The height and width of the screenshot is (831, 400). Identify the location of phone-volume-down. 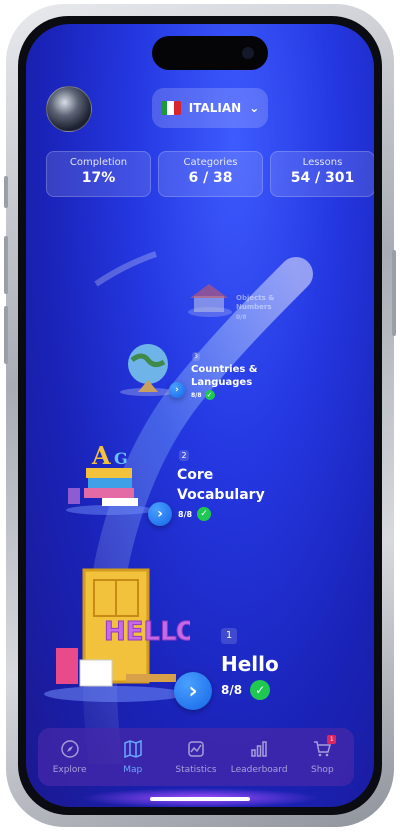
(6, 335).